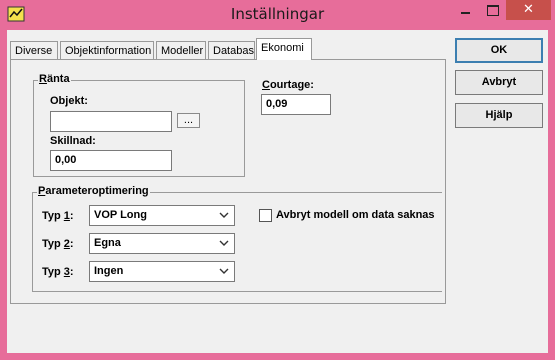  I want to click on typ2-colon: :, so click(71, 244).